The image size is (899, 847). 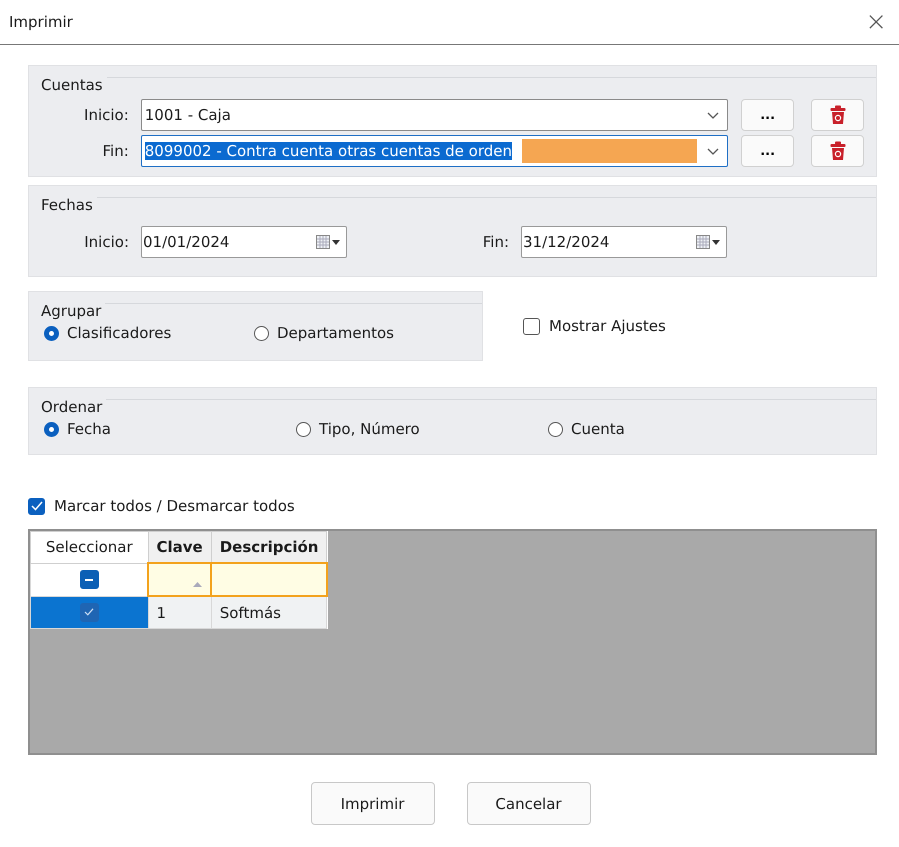 What do you see at coordinates (180, 547) in the screenshot?
I see `column-header: Clave` at bounding box center [180, 547].